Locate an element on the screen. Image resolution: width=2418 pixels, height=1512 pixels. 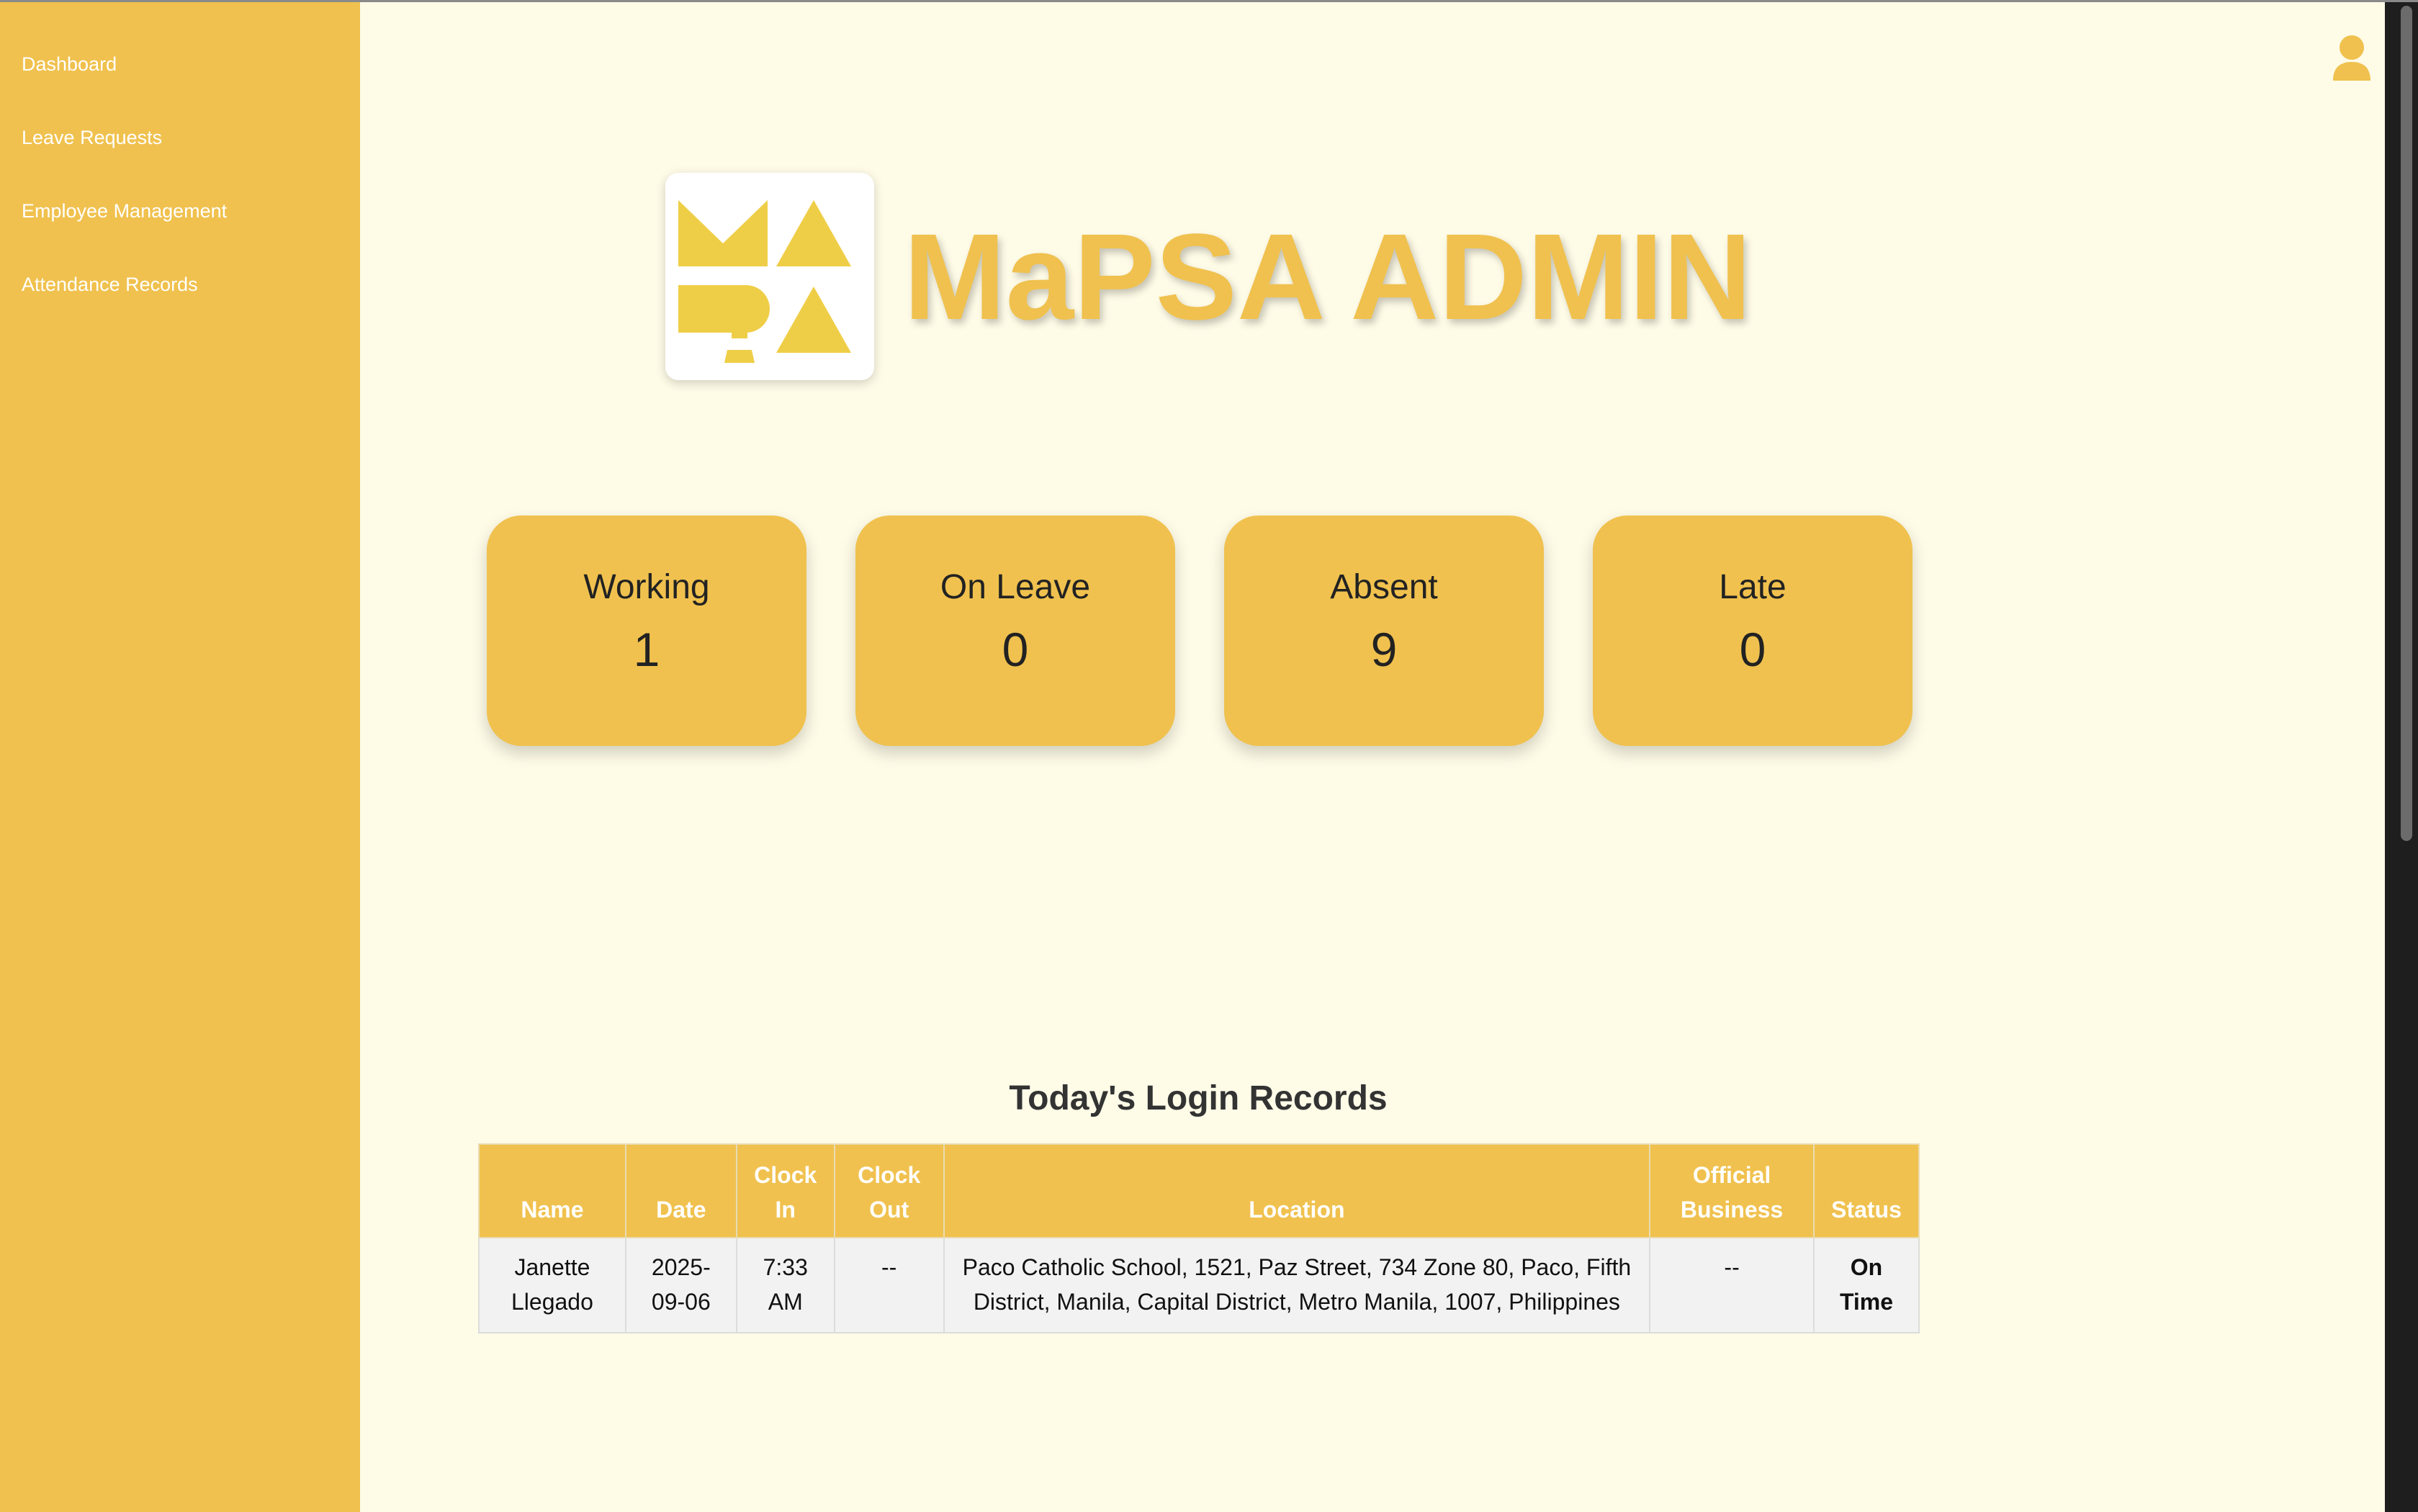
stat-card-late: Late 0 is located at coordinates (1753, 631).